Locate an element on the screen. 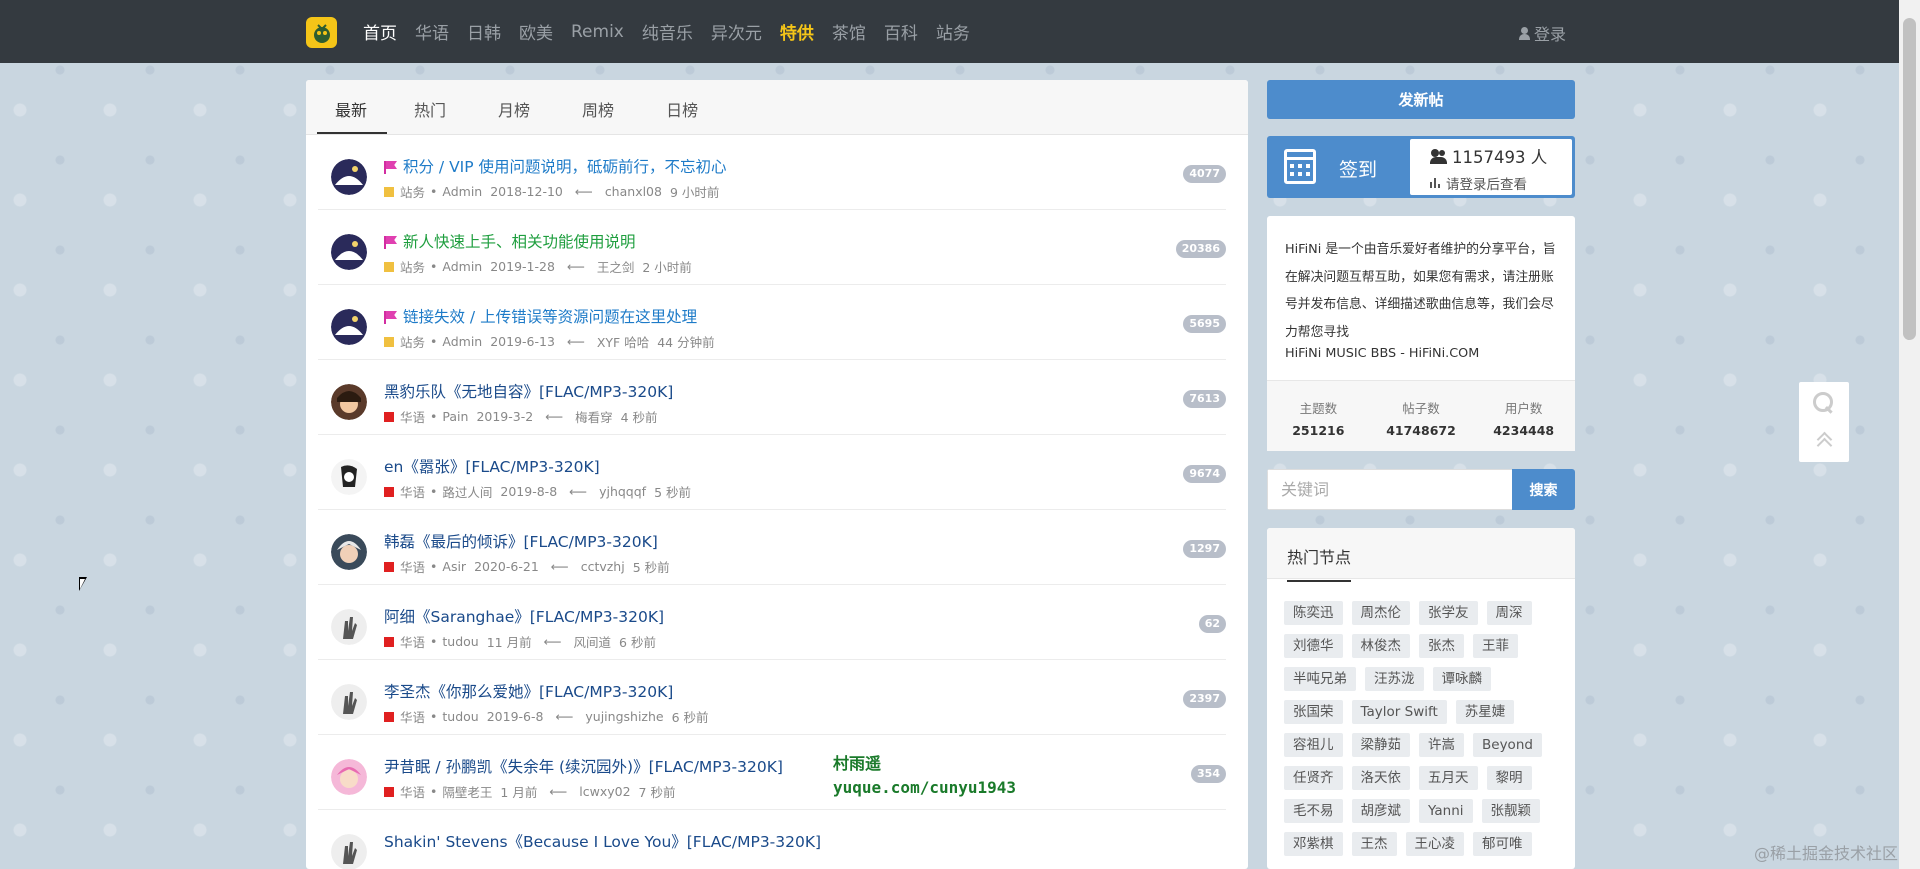  thread-last-user: cctvzhj is located at coordinates (603, 566).